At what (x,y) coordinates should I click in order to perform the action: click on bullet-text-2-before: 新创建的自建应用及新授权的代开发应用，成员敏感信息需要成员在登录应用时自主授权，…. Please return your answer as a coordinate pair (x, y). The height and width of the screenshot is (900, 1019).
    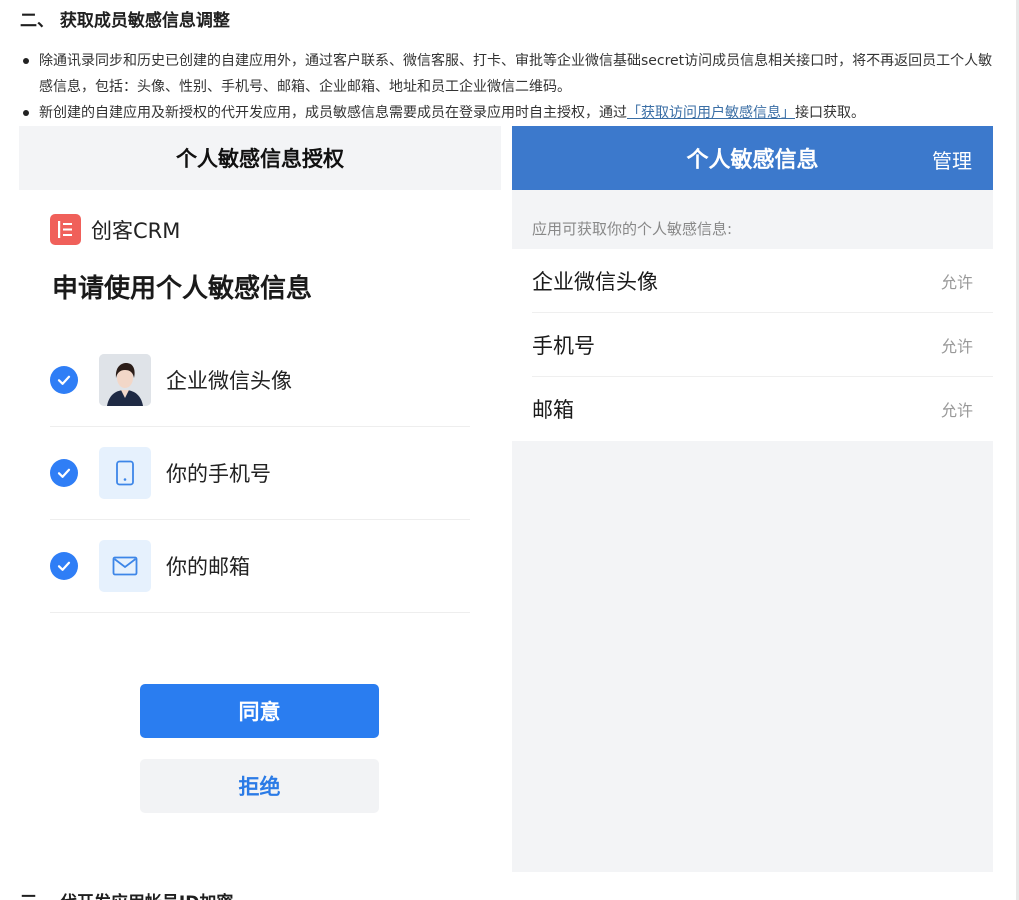
    Looking at the image, I should click on (333, 113).